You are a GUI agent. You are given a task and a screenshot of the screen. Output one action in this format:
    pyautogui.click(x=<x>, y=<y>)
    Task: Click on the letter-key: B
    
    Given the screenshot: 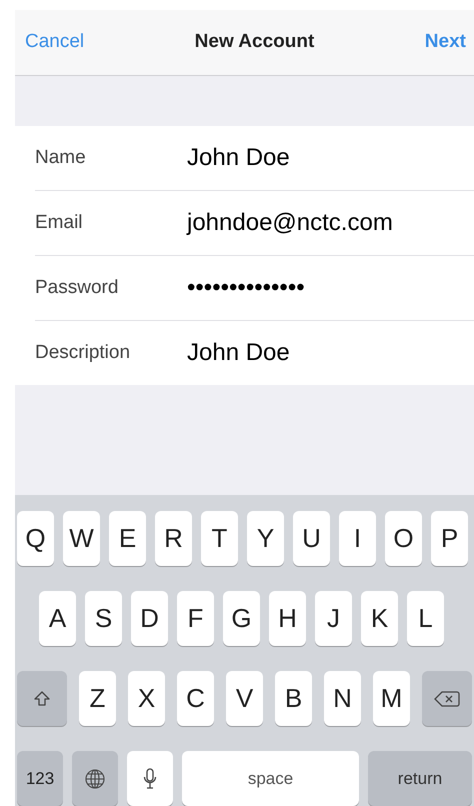 What is the action you would take?
    pyautogui.click(x=293, y=698)
    